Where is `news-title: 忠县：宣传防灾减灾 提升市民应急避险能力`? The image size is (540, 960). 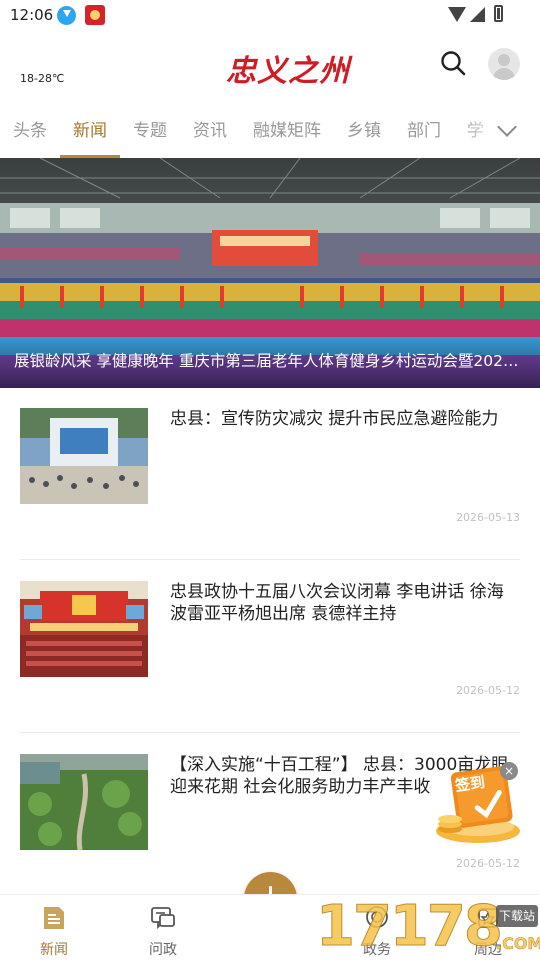
news-title: 忠县：宣传防灾减灾 提升市民应急避险能力 is located at coordinates (334, 419).